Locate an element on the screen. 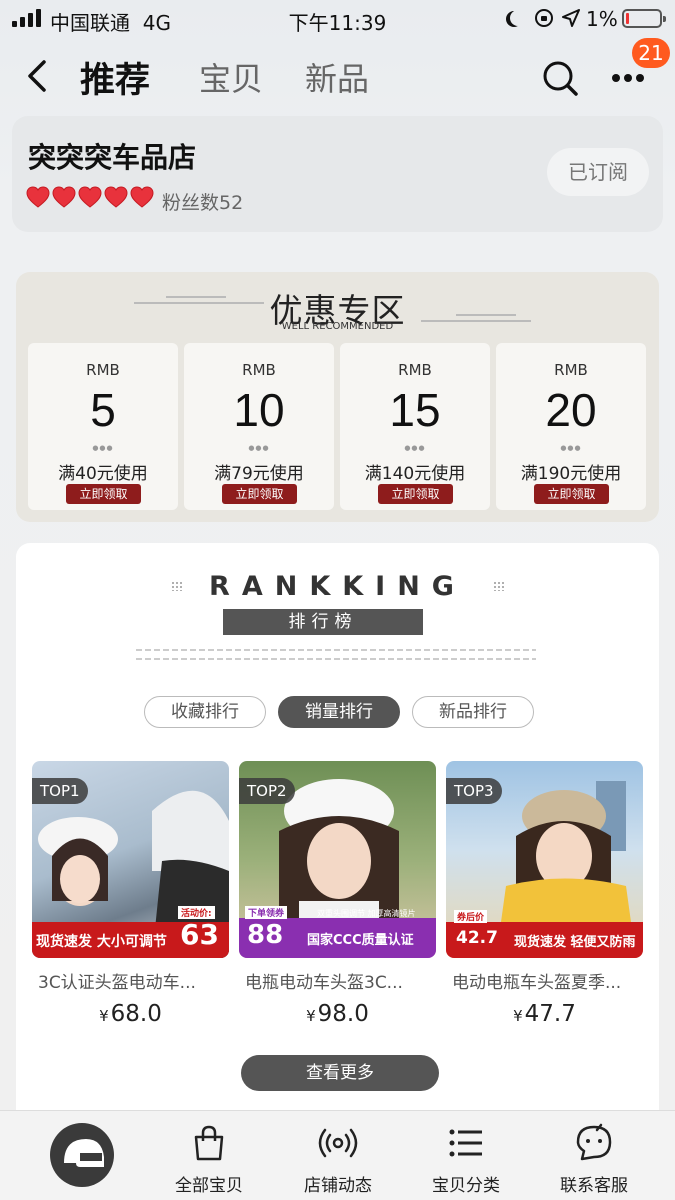  search-icon is located at coordinates (560, 78).